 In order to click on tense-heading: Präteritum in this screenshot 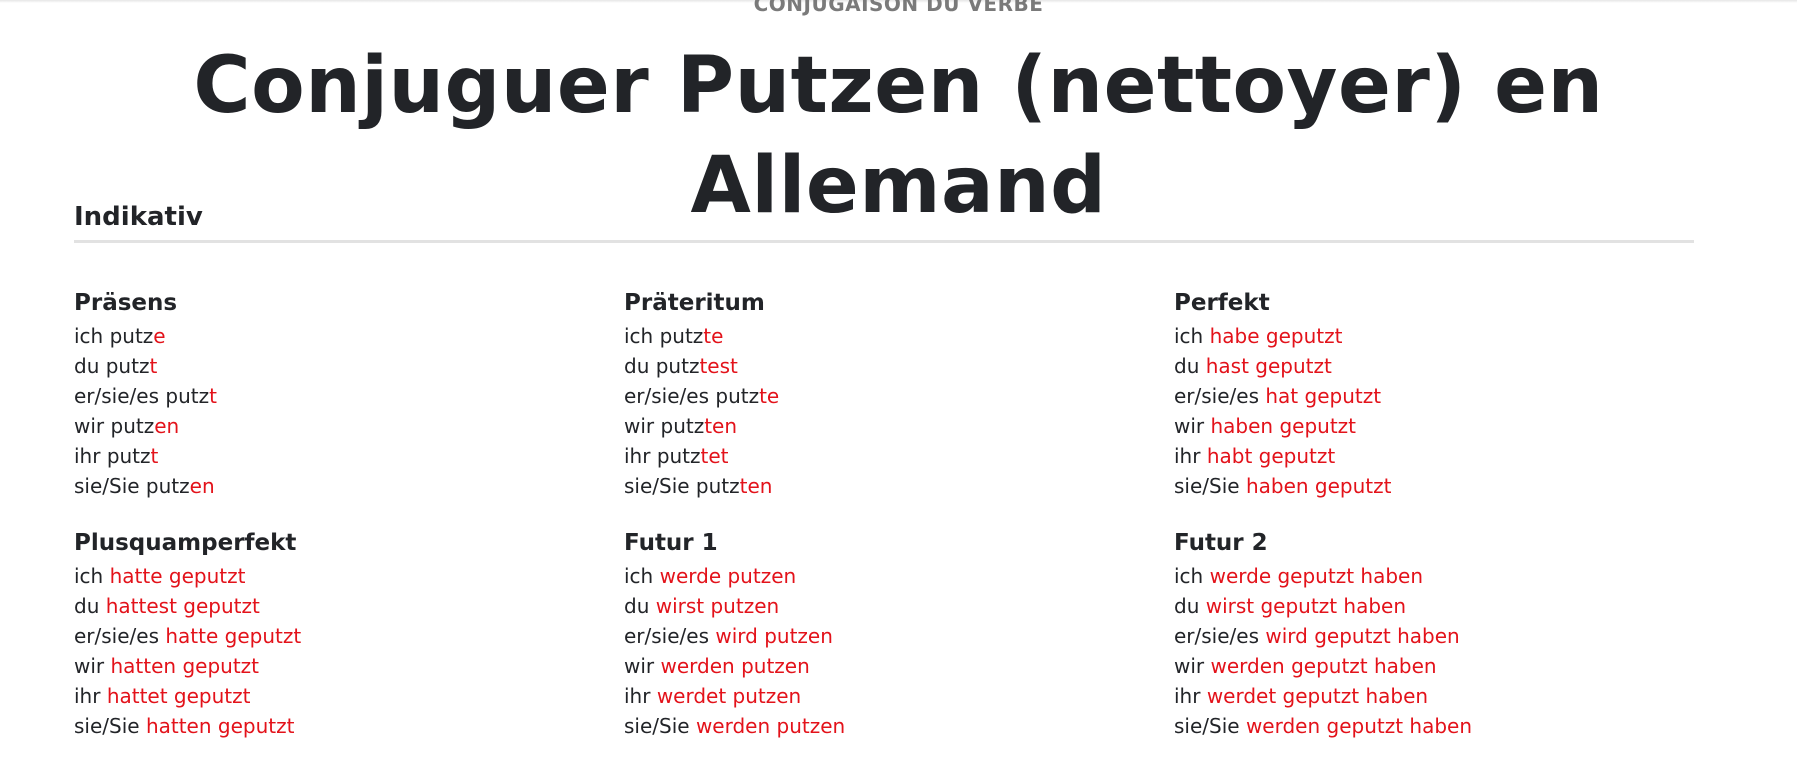, I will do `click(694, 303)`.